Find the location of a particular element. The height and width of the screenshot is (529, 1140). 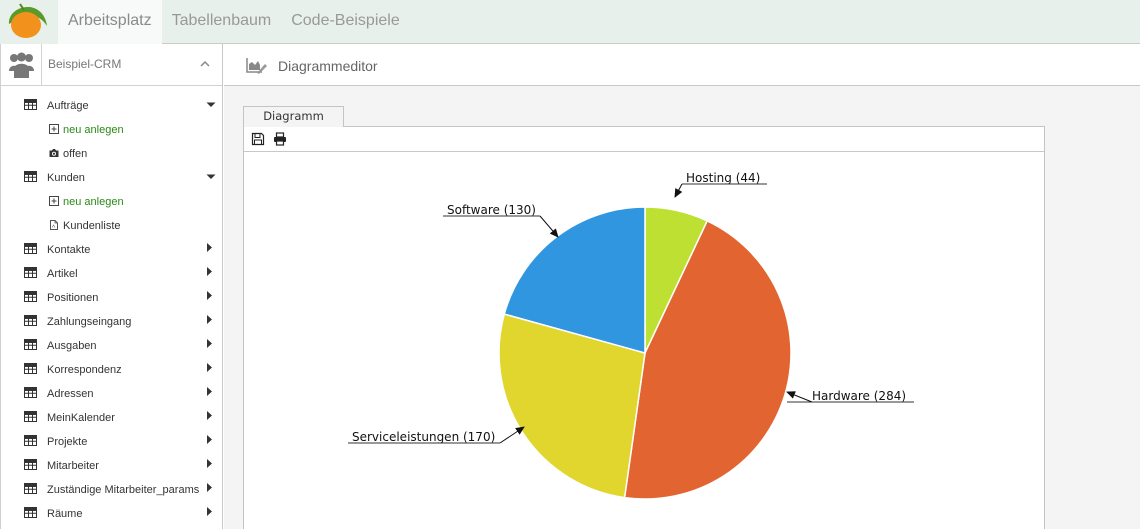

sidebar-item-label: Kontakte is located at coordinates (69, 250).